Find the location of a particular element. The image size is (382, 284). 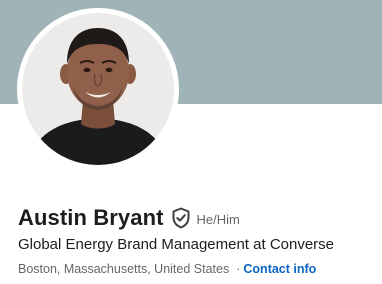

profile-location: Boston, Massachusetts, United States is located at coordinates (124, 269).